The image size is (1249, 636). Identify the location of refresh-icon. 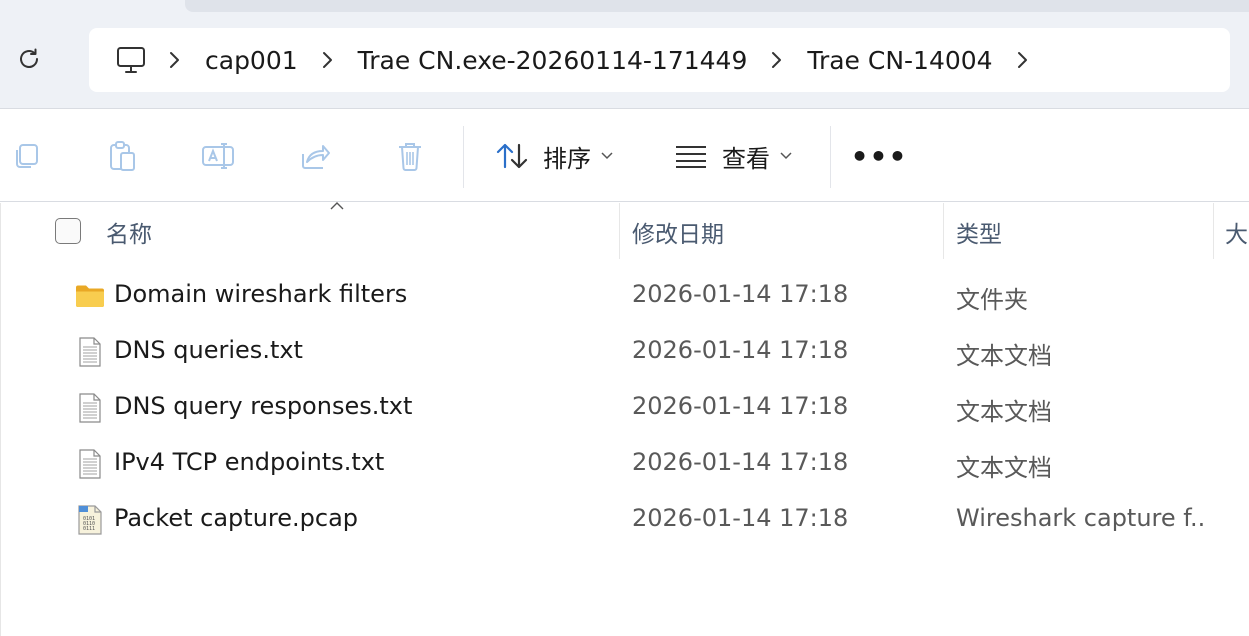
(29, 58).